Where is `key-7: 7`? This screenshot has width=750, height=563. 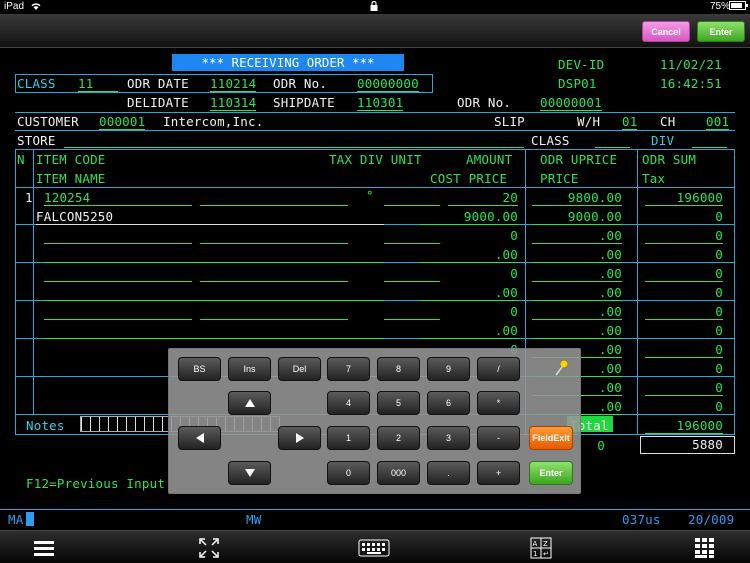
key-7: 7 is located at coordinates (348, 369).